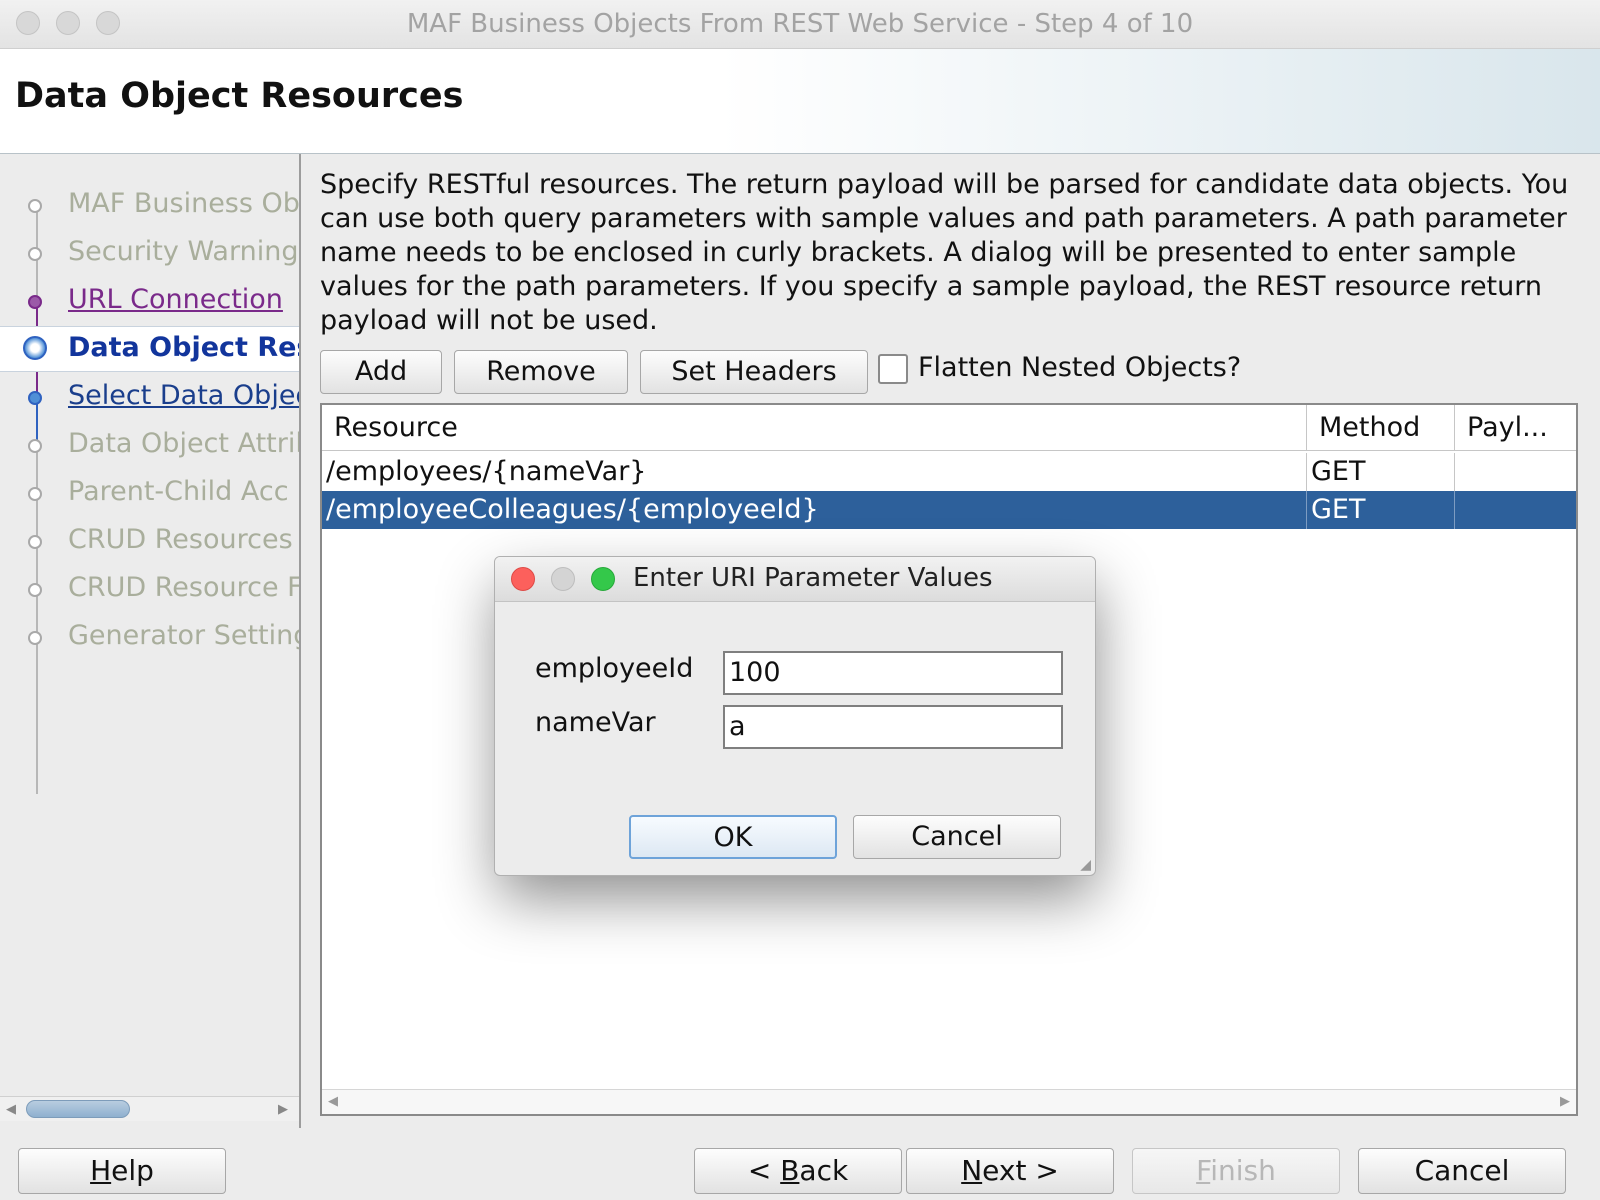 Image resolution: width=1600 pixels, height=1200 pixels. I want to click on finish-button: Finish, so click(1236, 1171).